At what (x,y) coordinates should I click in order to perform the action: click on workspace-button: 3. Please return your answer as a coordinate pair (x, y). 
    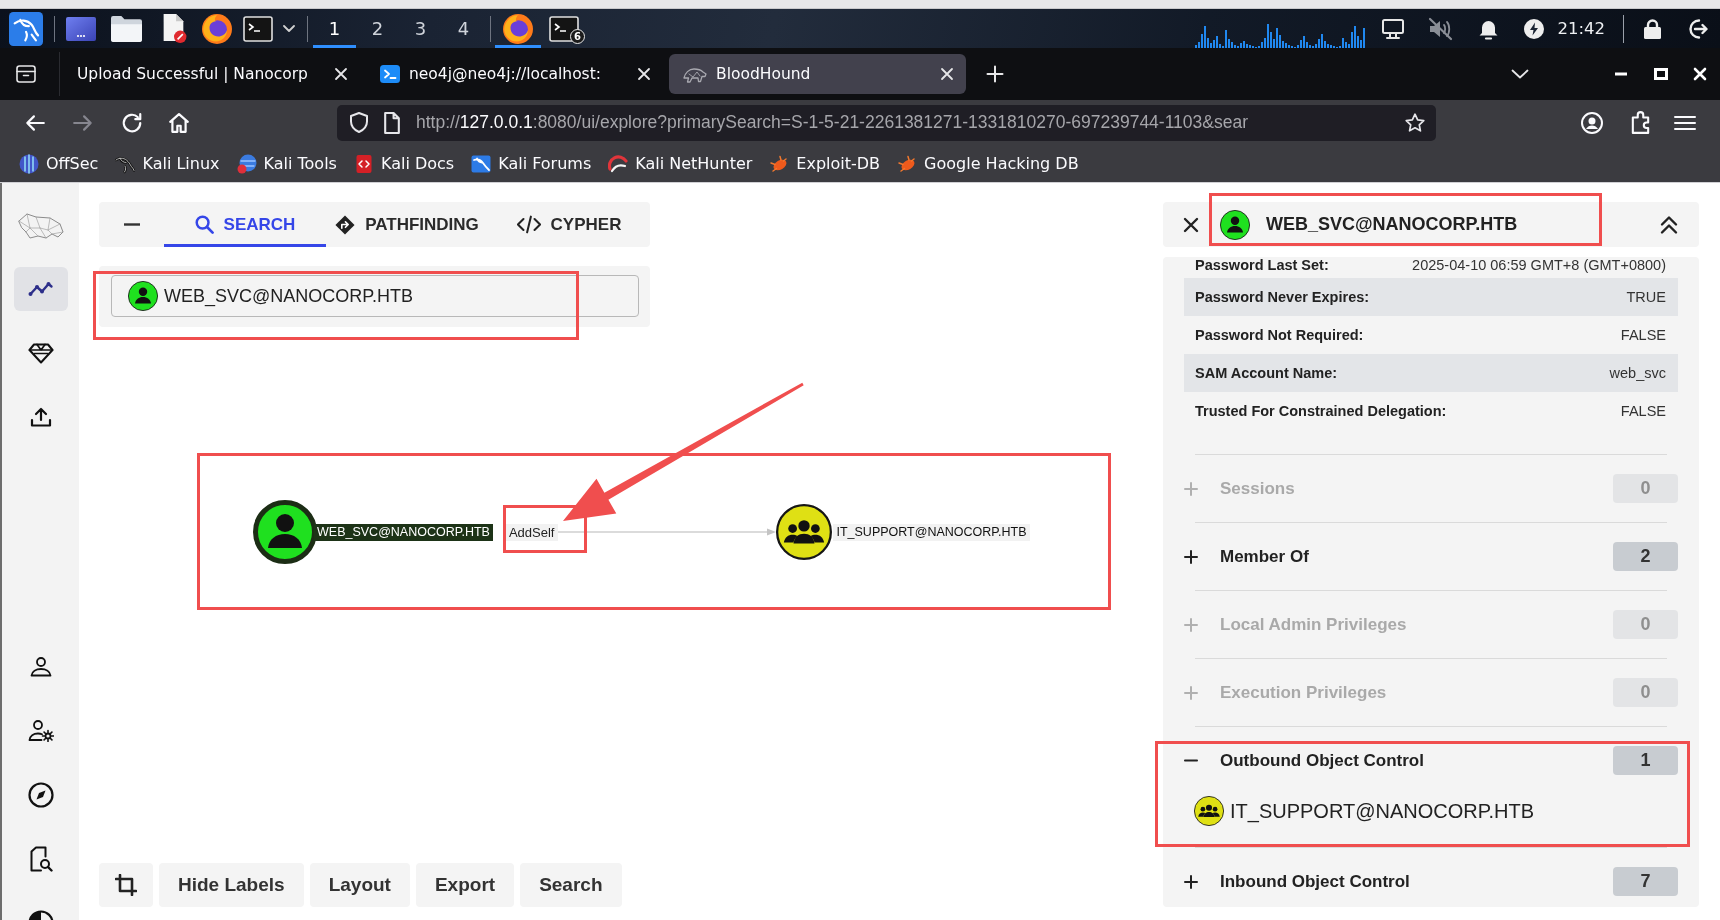
    Looking at the image, I should click on (420, 28).